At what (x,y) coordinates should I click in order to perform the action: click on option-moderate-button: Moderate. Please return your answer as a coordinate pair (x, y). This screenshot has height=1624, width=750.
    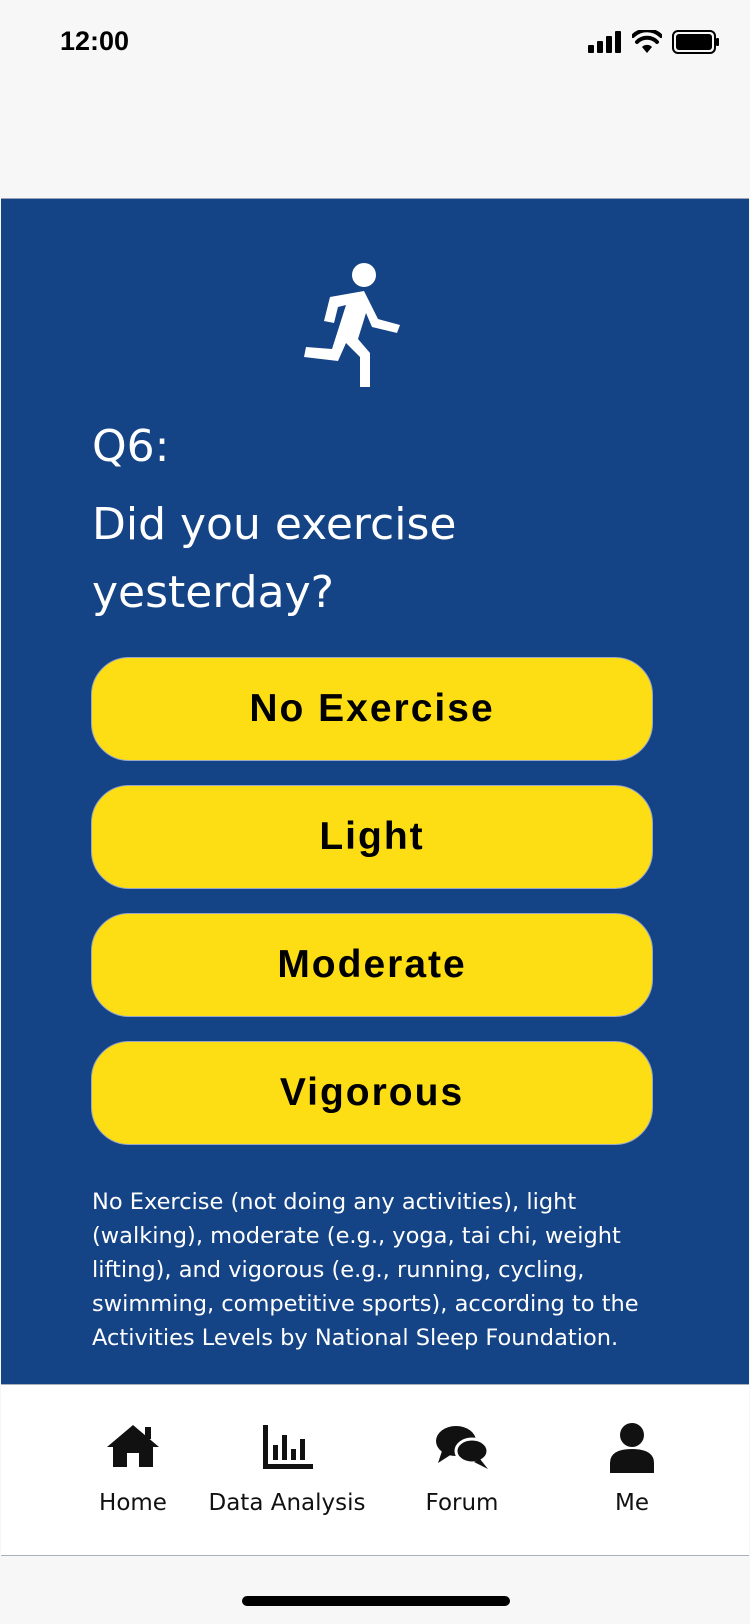
    Looking at the image, I should click on (372, 965).